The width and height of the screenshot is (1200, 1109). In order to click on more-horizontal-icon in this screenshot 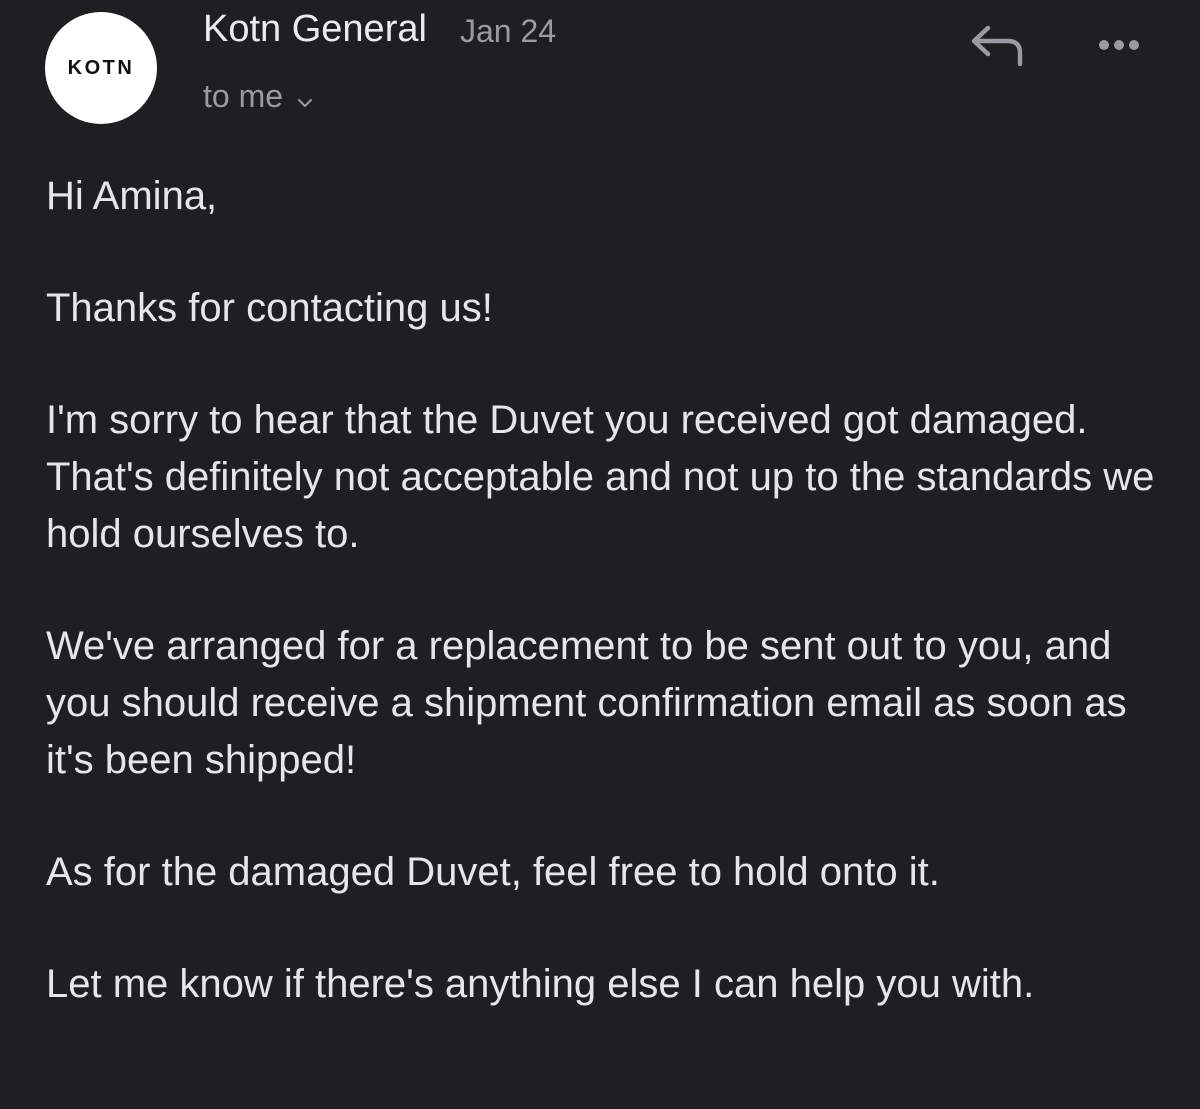, I will do `click(1122, 52)`.